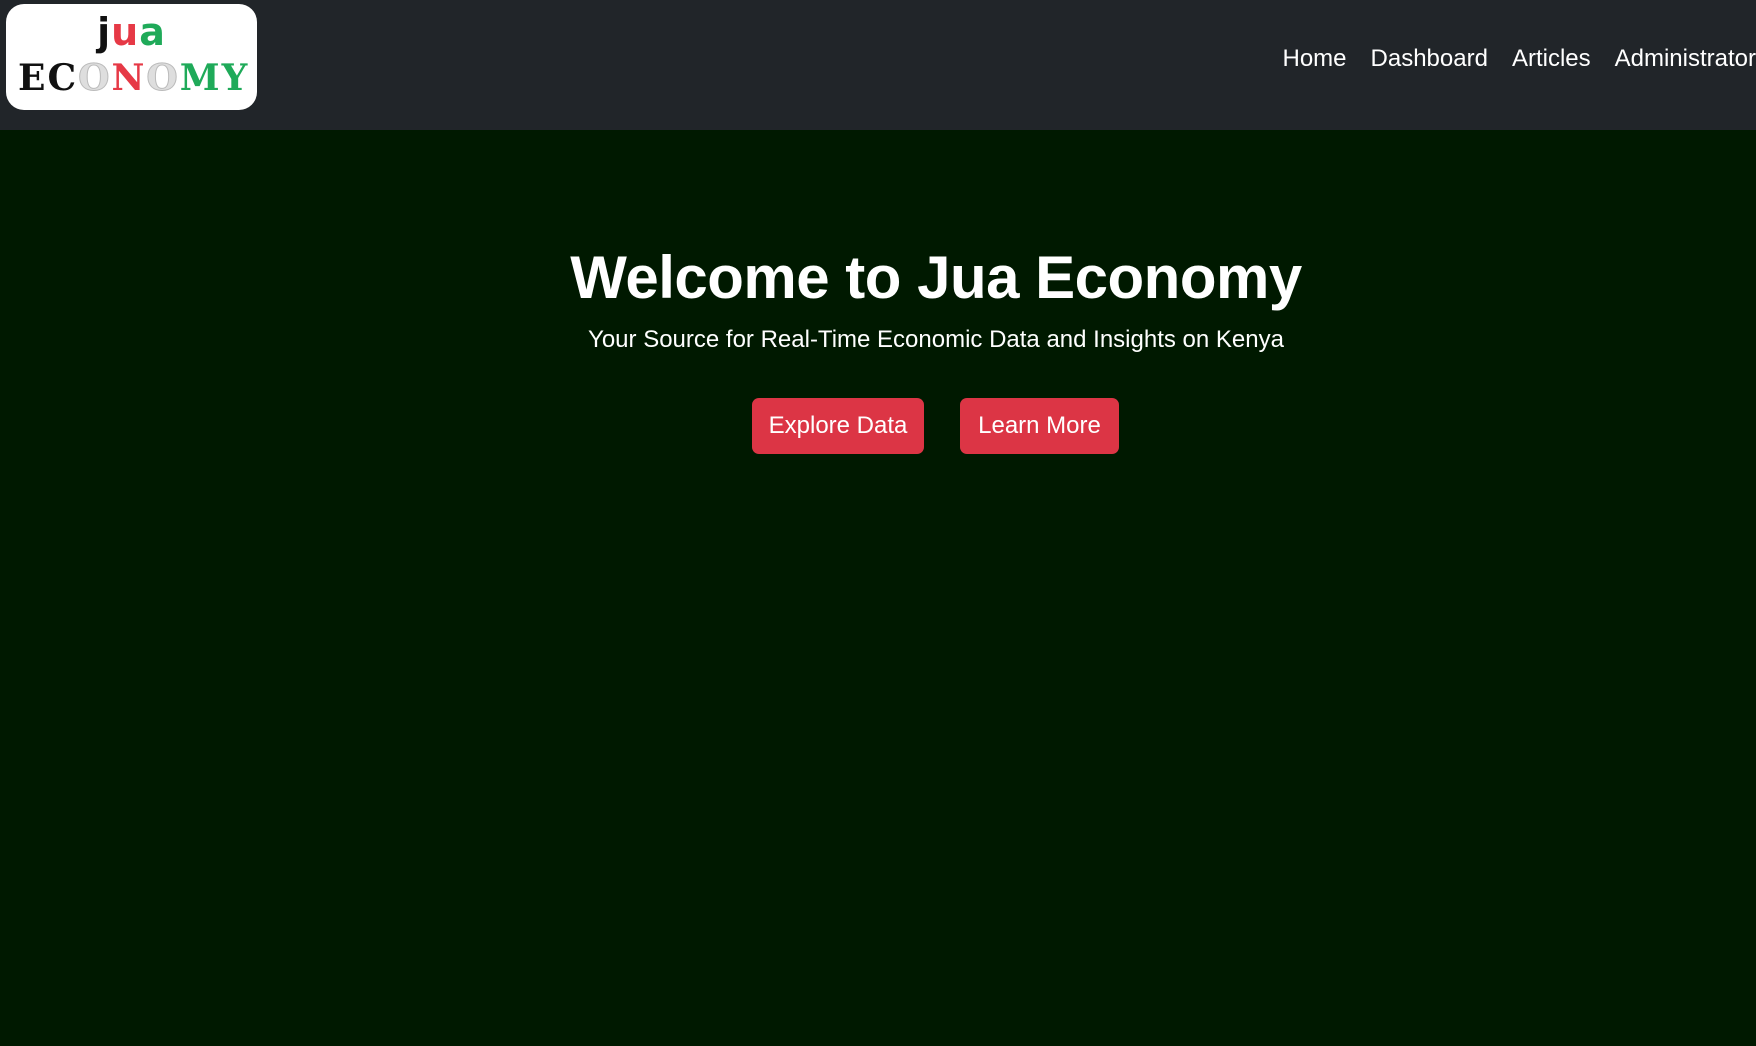  I want to click on logo-text-jua: jua, so click(131, 32).